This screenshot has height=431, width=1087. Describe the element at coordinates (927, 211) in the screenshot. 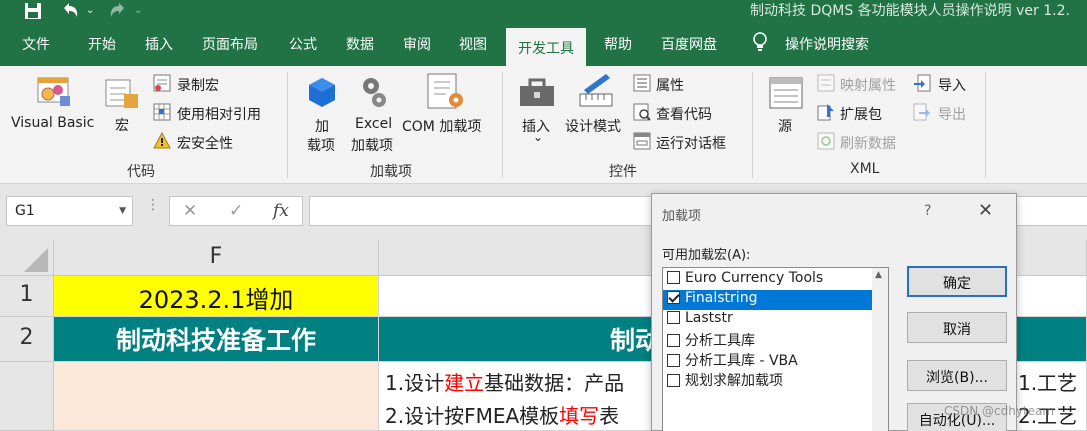

I see `help-icon: ?` at that location.